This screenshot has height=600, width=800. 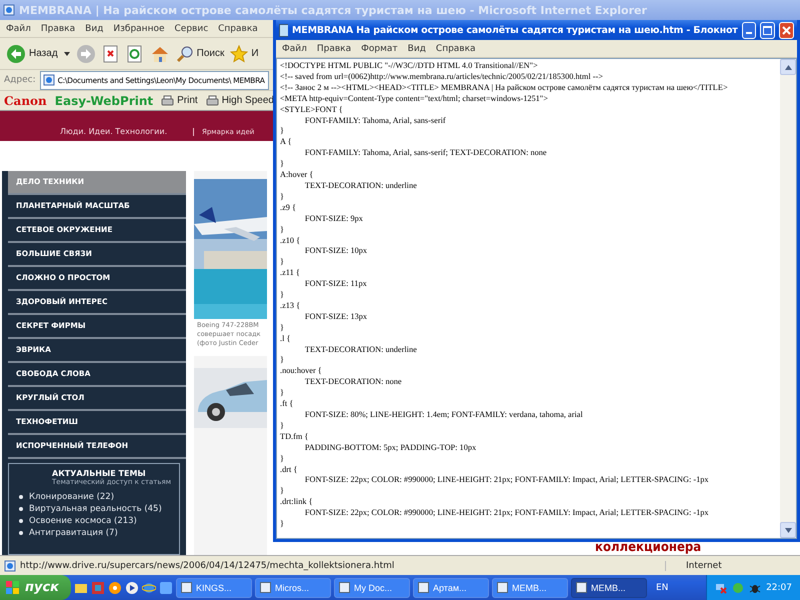 I want to click on clock: 22:07, so click(x=779, y=587).